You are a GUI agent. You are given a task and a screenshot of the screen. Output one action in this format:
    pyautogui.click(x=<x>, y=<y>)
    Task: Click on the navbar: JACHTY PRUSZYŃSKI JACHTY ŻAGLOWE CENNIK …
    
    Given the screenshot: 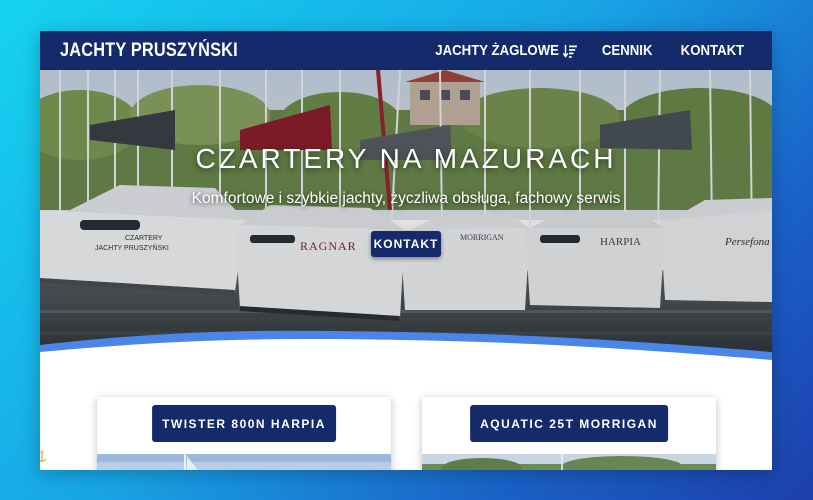 What is the action you would take?
    pyautogui.click(x=406, y=50)
    